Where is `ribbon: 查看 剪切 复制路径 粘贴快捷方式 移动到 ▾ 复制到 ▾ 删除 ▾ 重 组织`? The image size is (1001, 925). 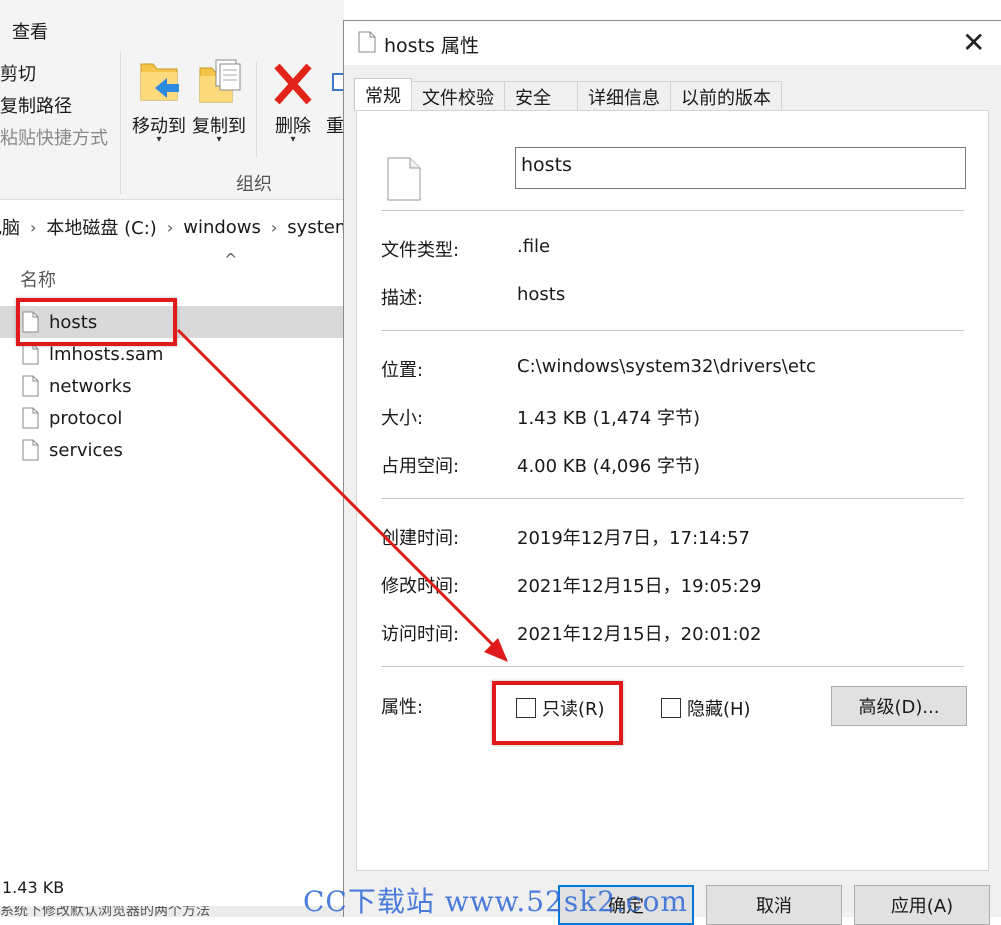 ribbon: 查看 剪切 复制路径 粘贴快捷方式 移动到 ▾ 复制到 ▾ 删除 ▾ 重 组织 is located at coordinates (177, 100).